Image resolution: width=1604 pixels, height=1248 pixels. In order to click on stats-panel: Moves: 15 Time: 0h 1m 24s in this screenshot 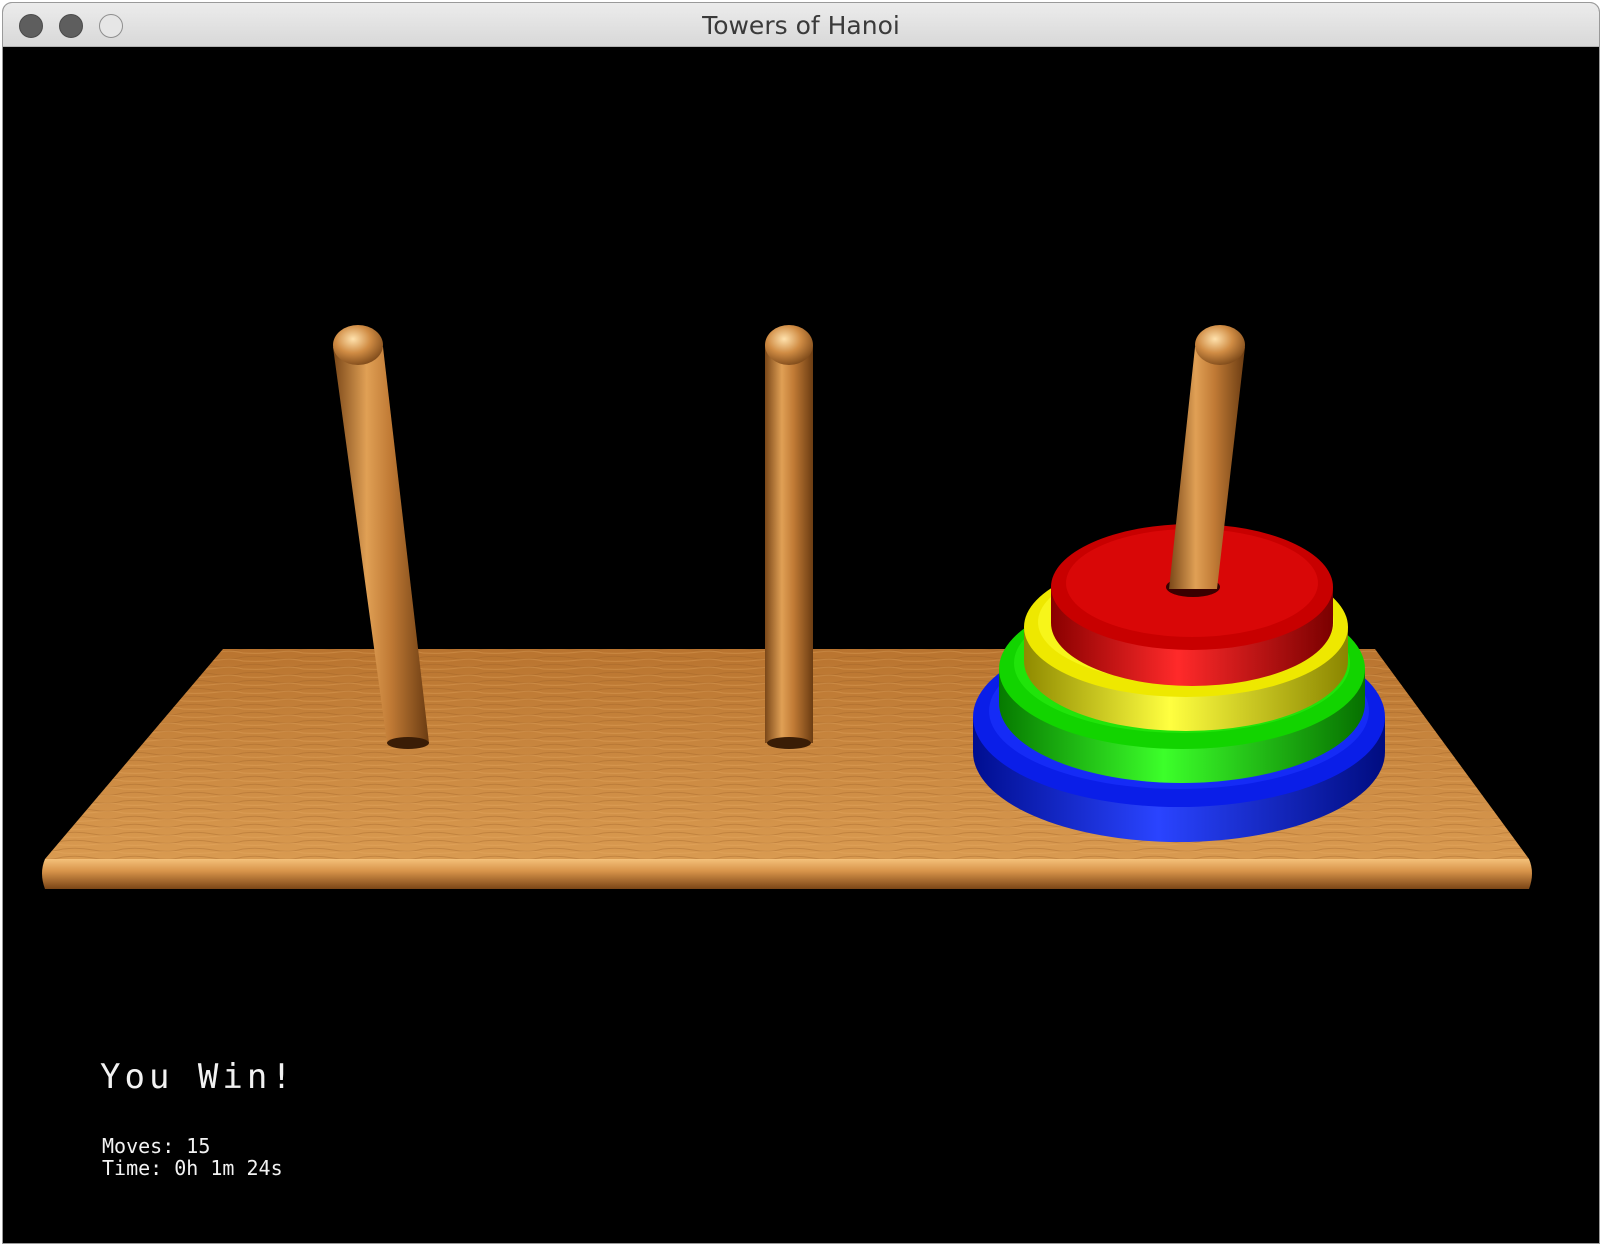, I will do `click(192, 1157)`.